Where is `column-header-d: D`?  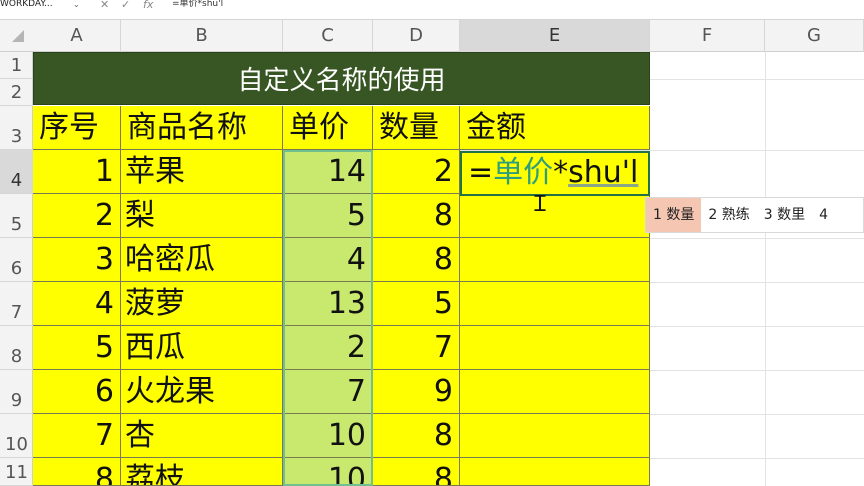
column-header-d: D is located at coordinates (416, 36).